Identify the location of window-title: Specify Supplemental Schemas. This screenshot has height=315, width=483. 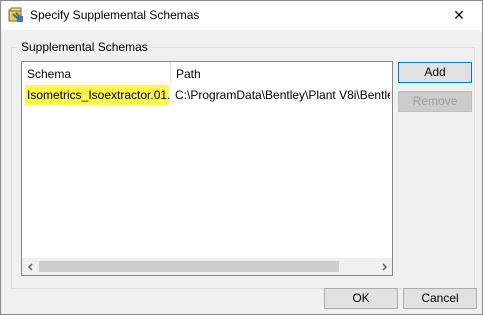
(115, 15).